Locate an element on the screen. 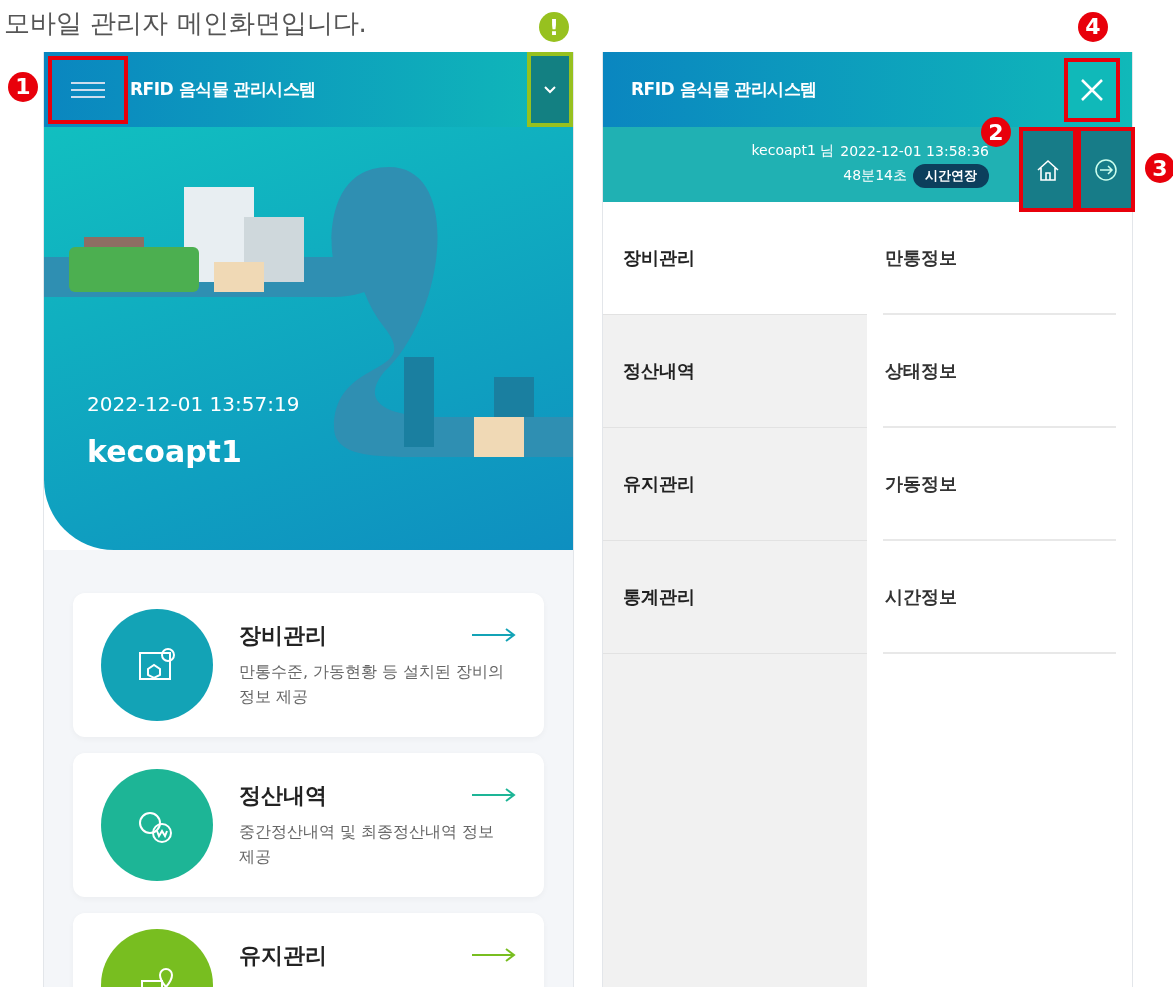 This screenshot has height=987, width=1173. submenu-item: 가동정보 is located at coordinates (999, 484).